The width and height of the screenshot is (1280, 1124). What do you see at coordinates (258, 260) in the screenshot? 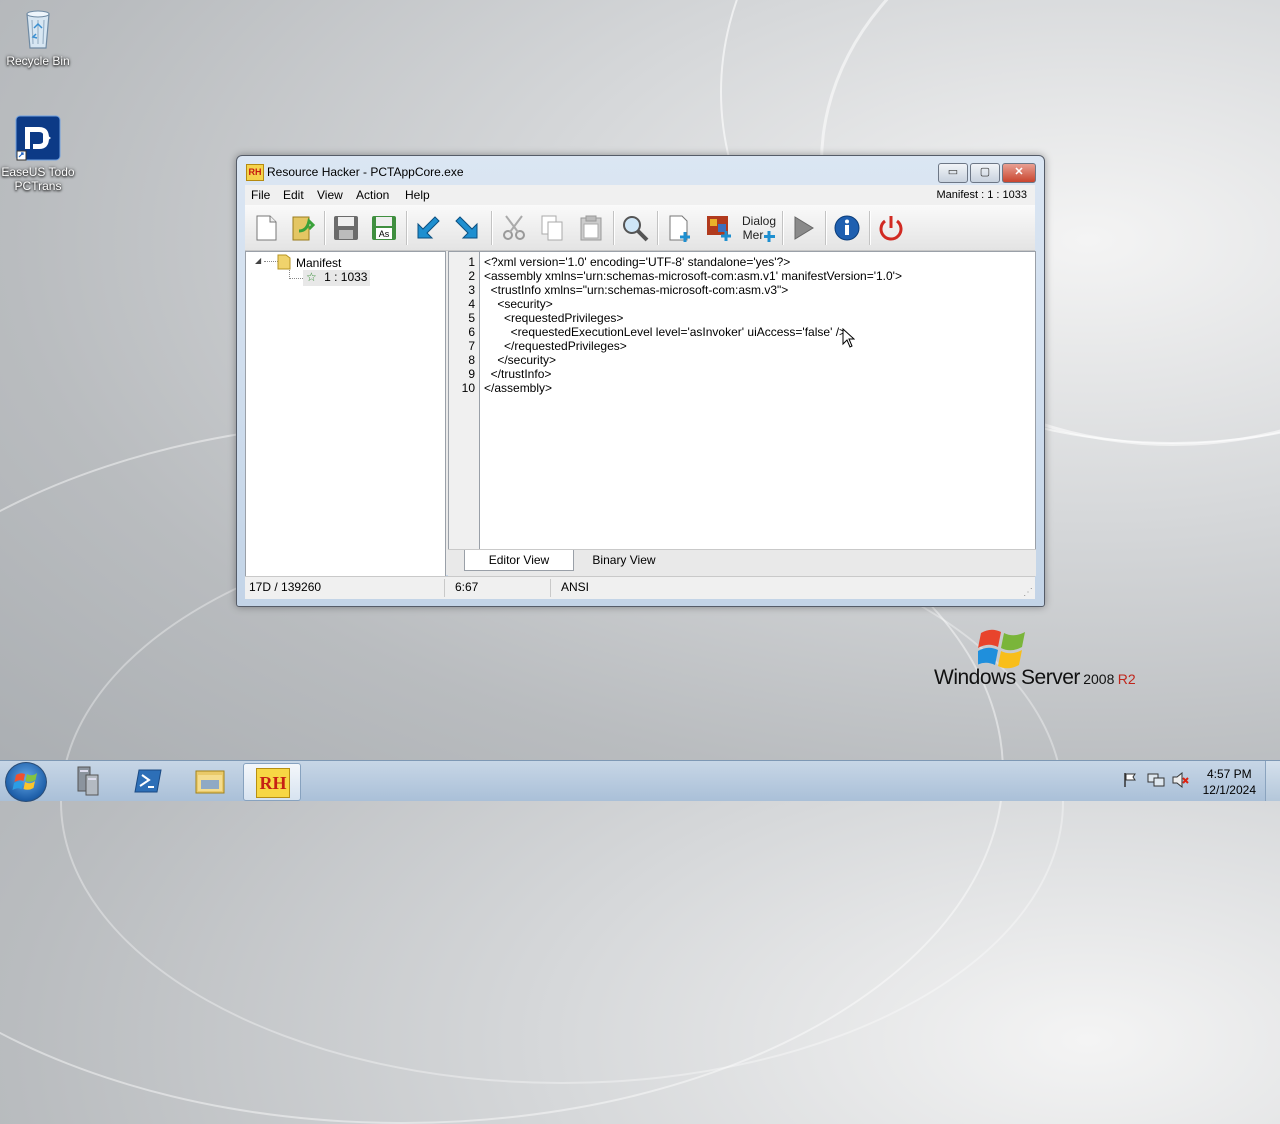
I see `collapse-icon: ◢` at bounding box center [258, 260].